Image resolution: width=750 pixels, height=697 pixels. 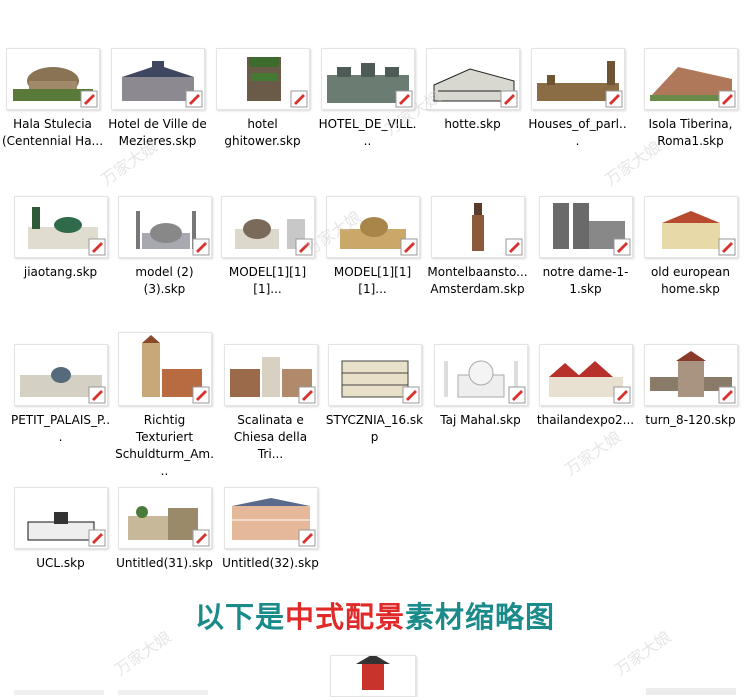 I want to click on file-item: Untitled(32).skp, so click(x=270, y=529).